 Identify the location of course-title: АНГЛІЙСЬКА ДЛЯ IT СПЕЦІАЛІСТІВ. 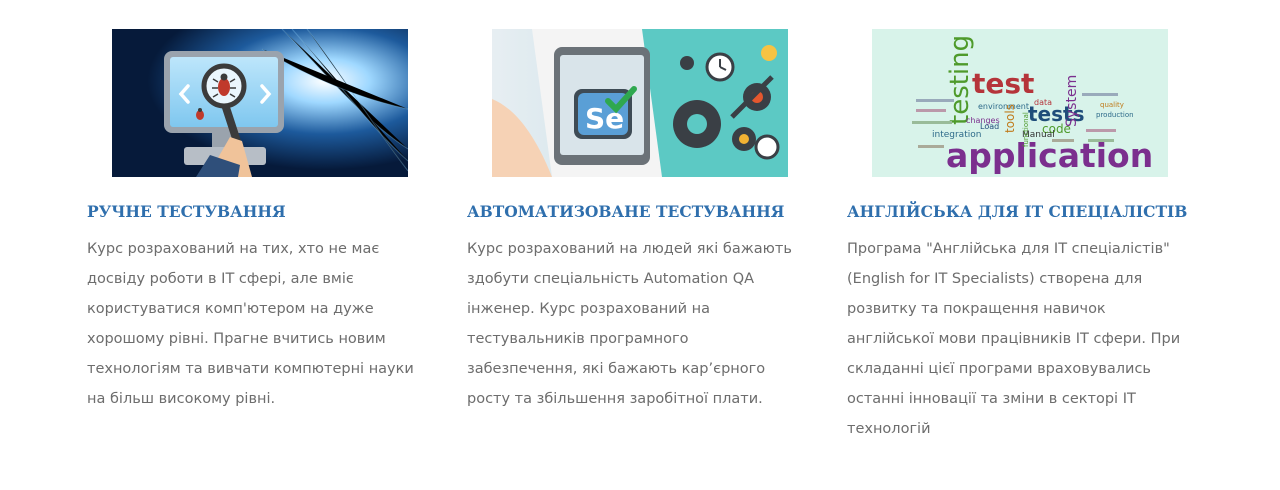
(1017, 212).